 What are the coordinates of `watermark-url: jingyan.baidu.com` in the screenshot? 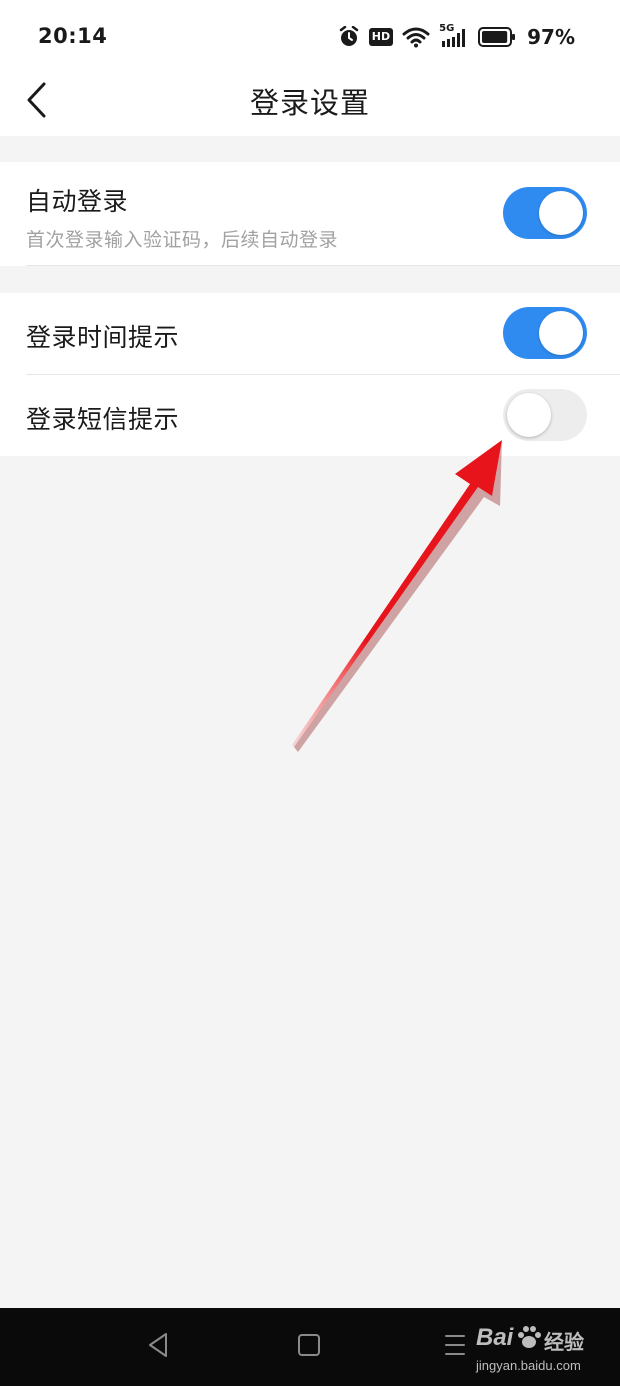 It's located at (528, 1365).